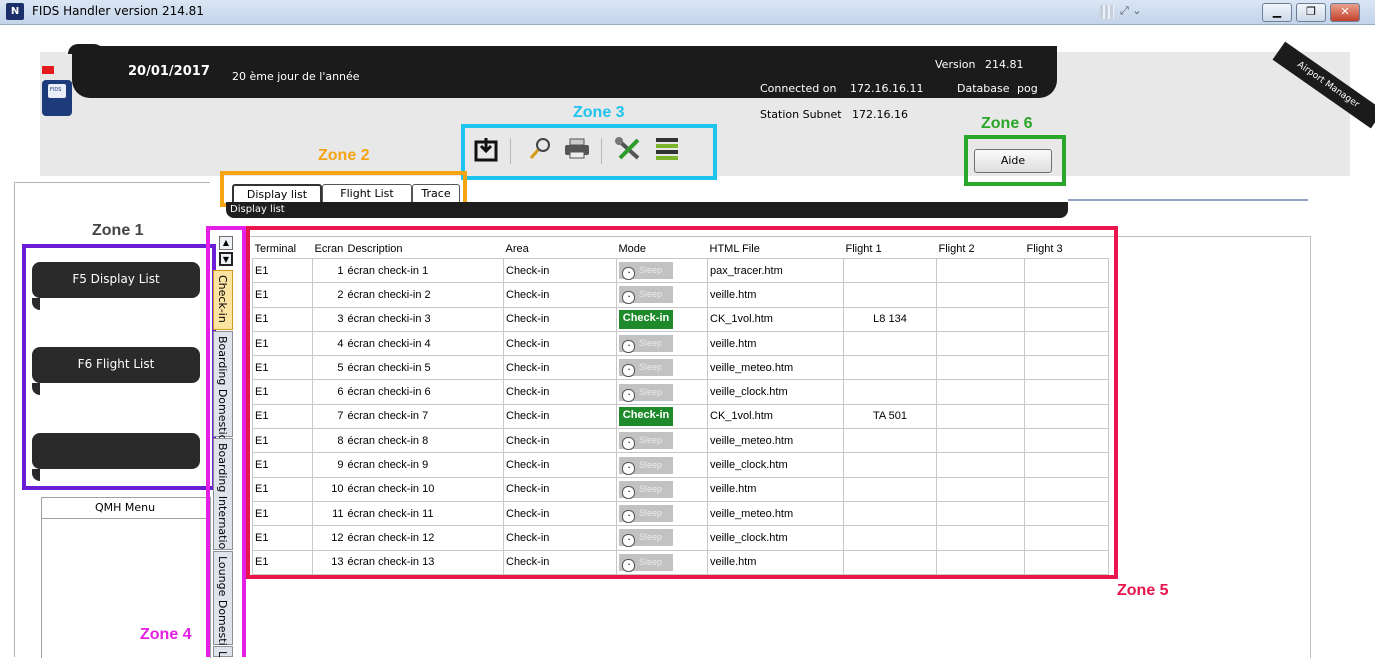 The height and width of the screenshot is (658, 1375). I want to click on vtab-label: Boarding Internatio, so click(222, 496).